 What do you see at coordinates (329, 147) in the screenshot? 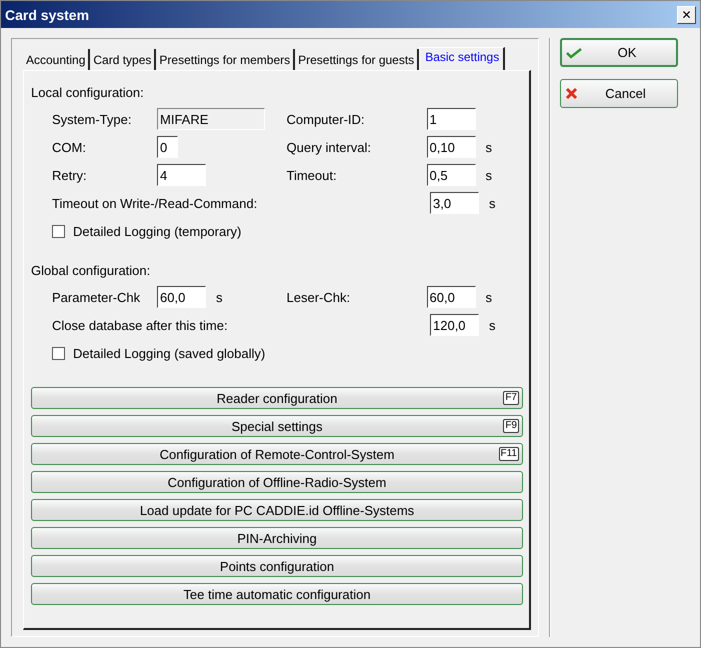
I see `field-label: Query interval:` at bounding box center [329, 147].